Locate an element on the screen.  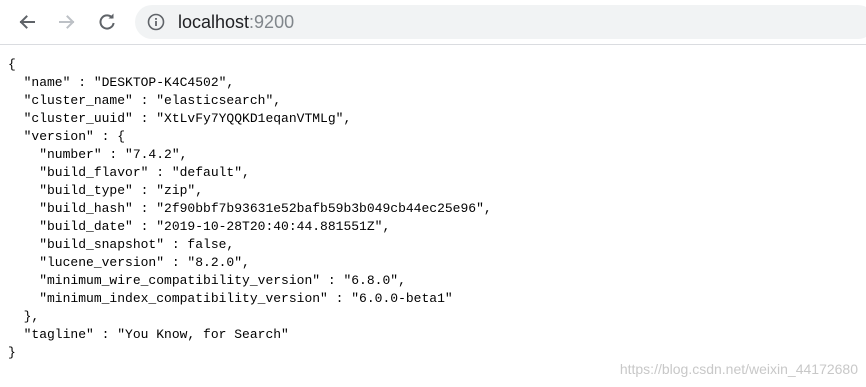
reload-button is located at coordinates (107, 22).